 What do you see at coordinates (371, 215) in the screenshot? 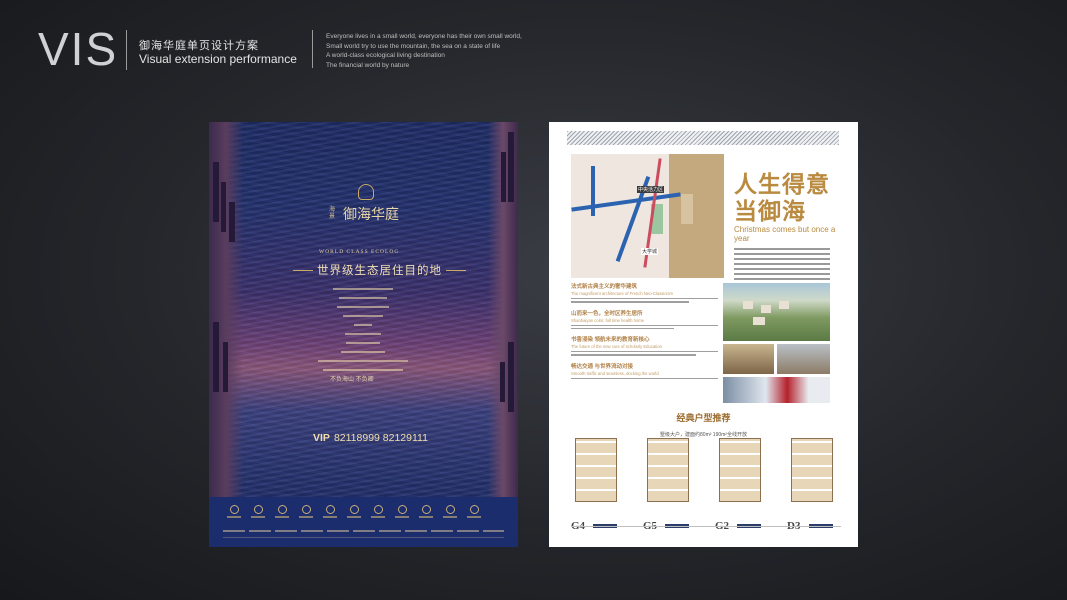
I see `brand-name: 御海华庭` at bounding box center [371, 215].